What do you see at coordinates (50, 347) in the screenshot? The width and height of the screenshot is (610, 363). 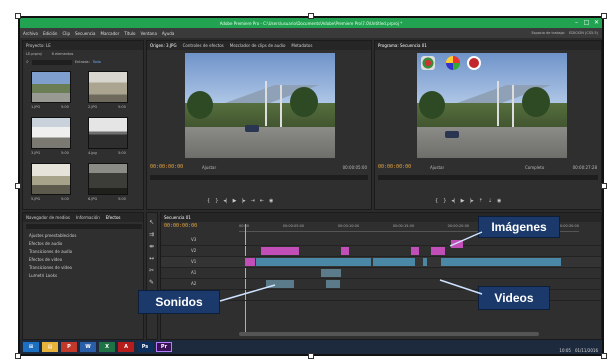 I see `explorer-icon: ▤` at bounding box center [50, 347].